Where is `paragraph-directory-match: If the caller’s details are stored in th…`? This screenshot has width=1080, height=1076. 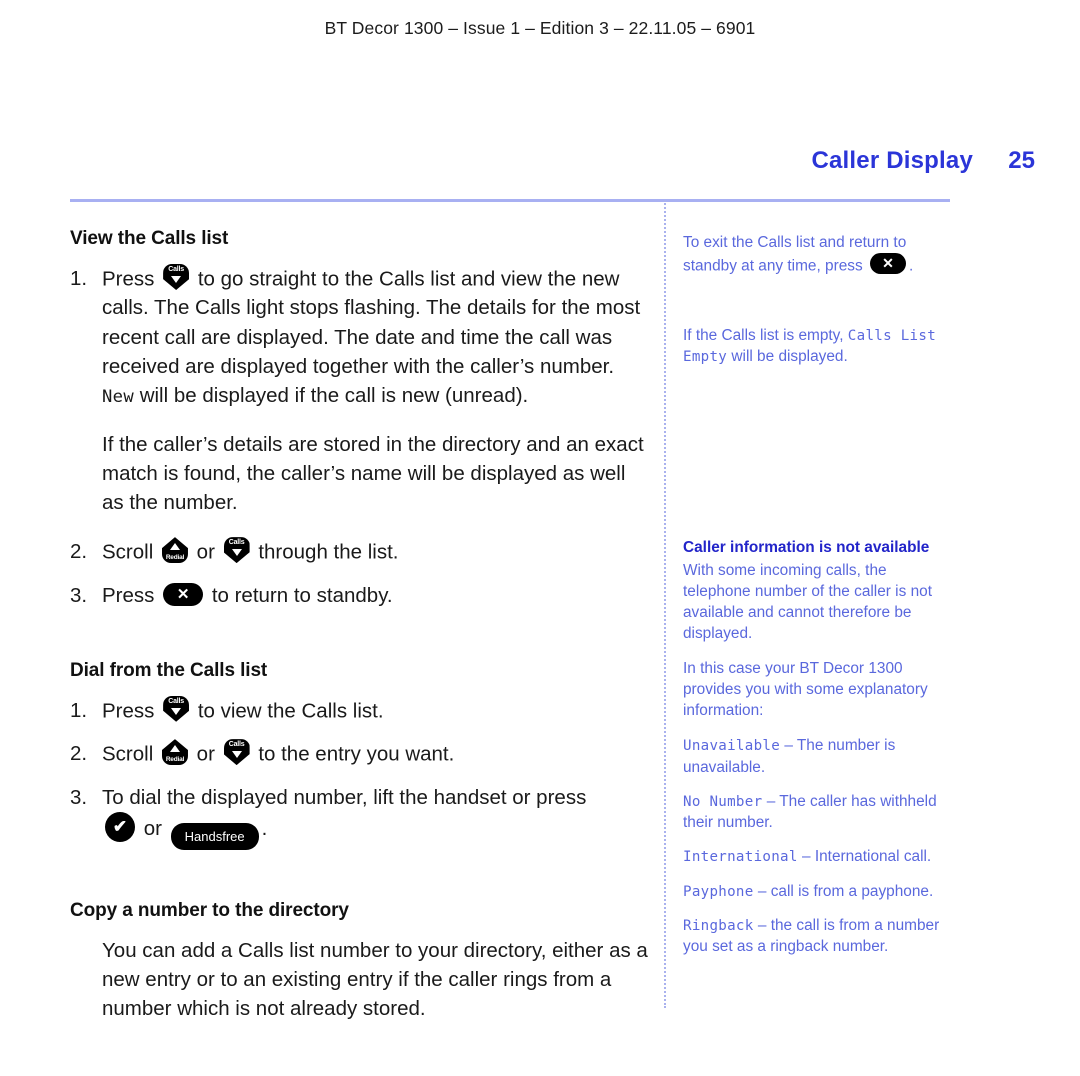
paragraph-directory-match: If the caller’s details are stored in th… is located at coordinates (373, 473).